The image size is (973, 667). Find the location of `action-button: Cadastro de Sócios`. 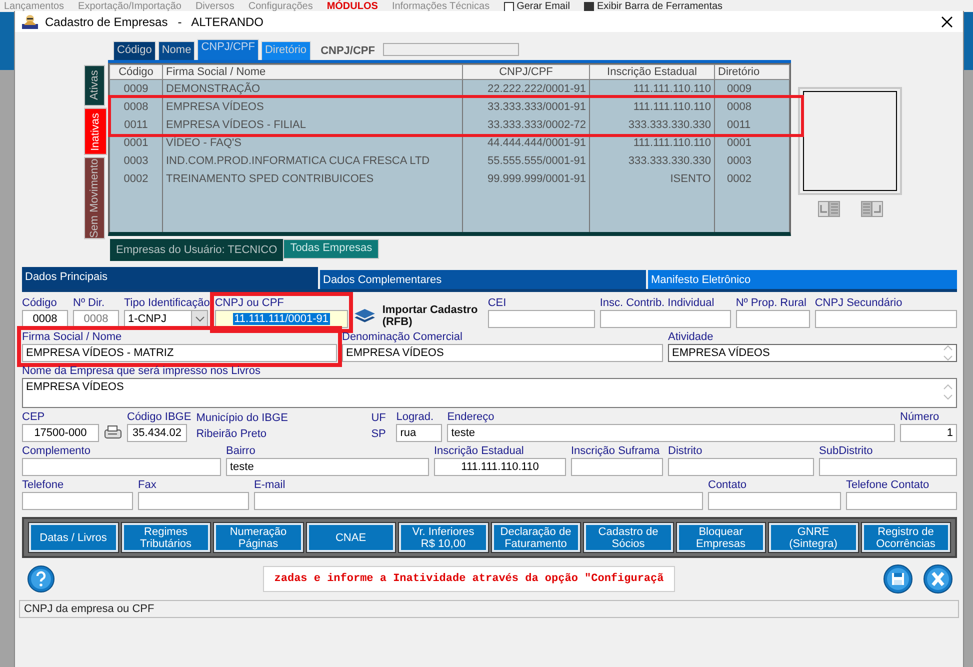

action-button: Cadastro de Sócios is located at coordinates (628, 537).